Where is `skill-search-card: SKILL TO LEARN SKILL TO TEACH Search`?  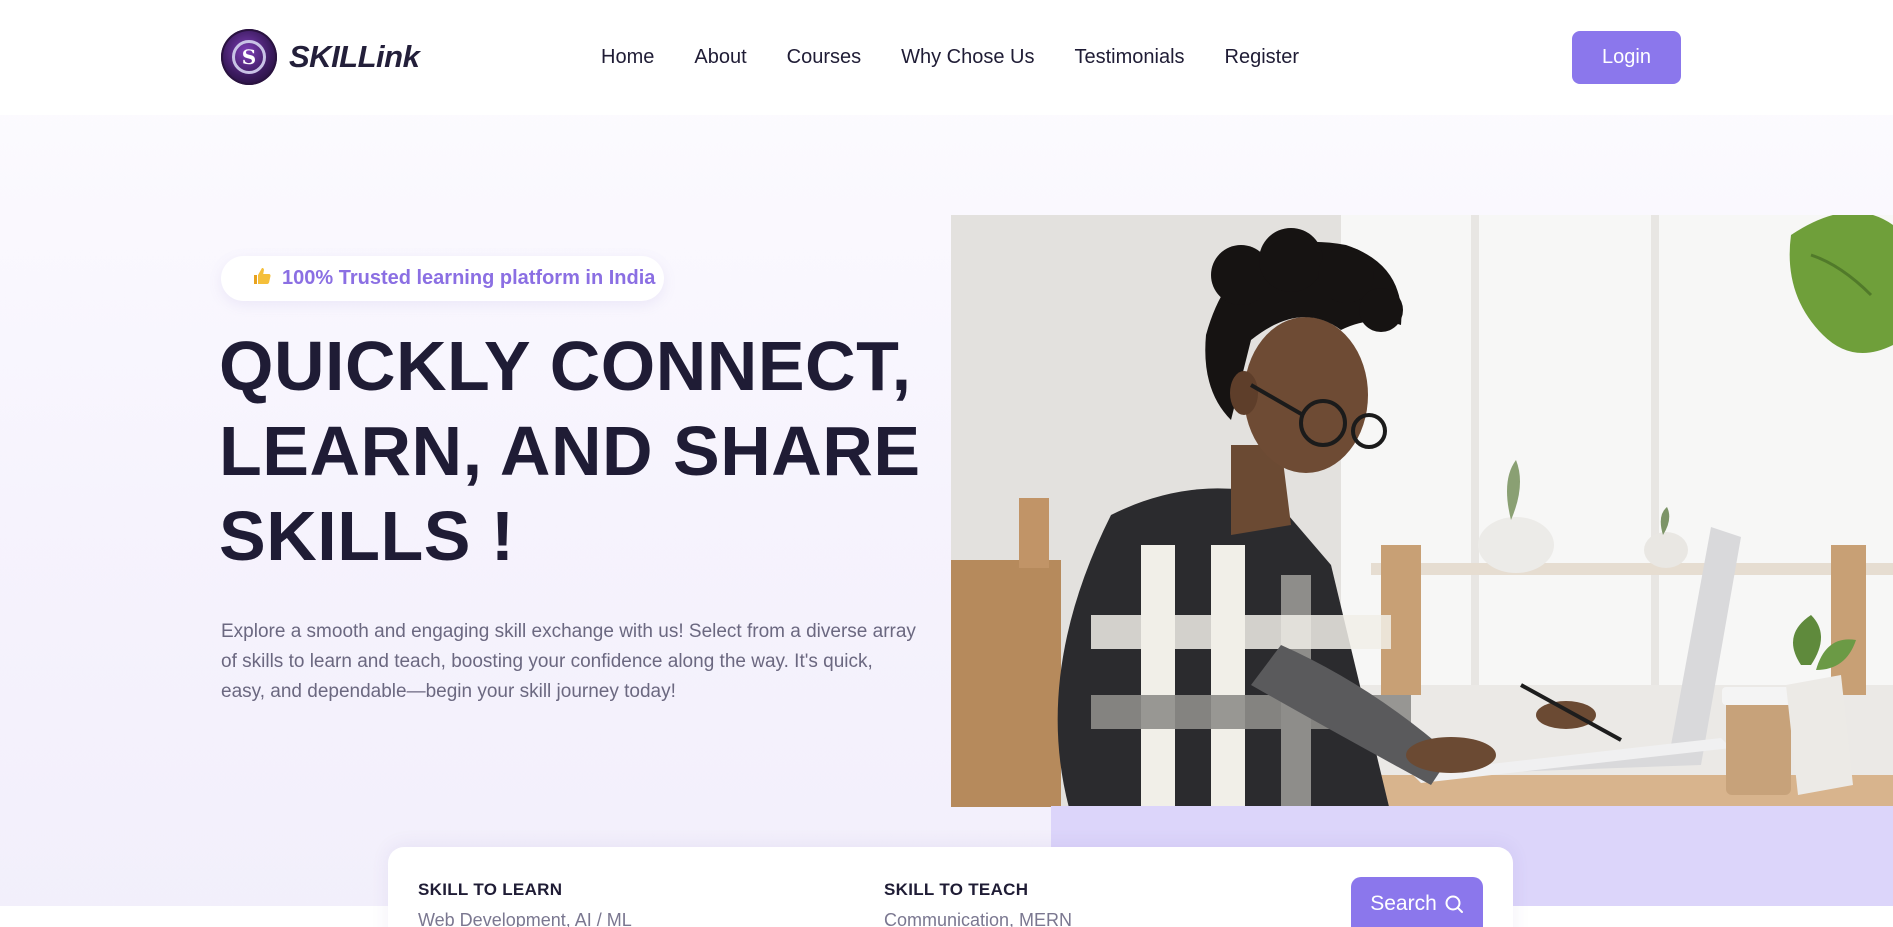
skill-search-card: SKILL TO LEARN SKILL TO TEACH Search is located at coordinates (950, 887).